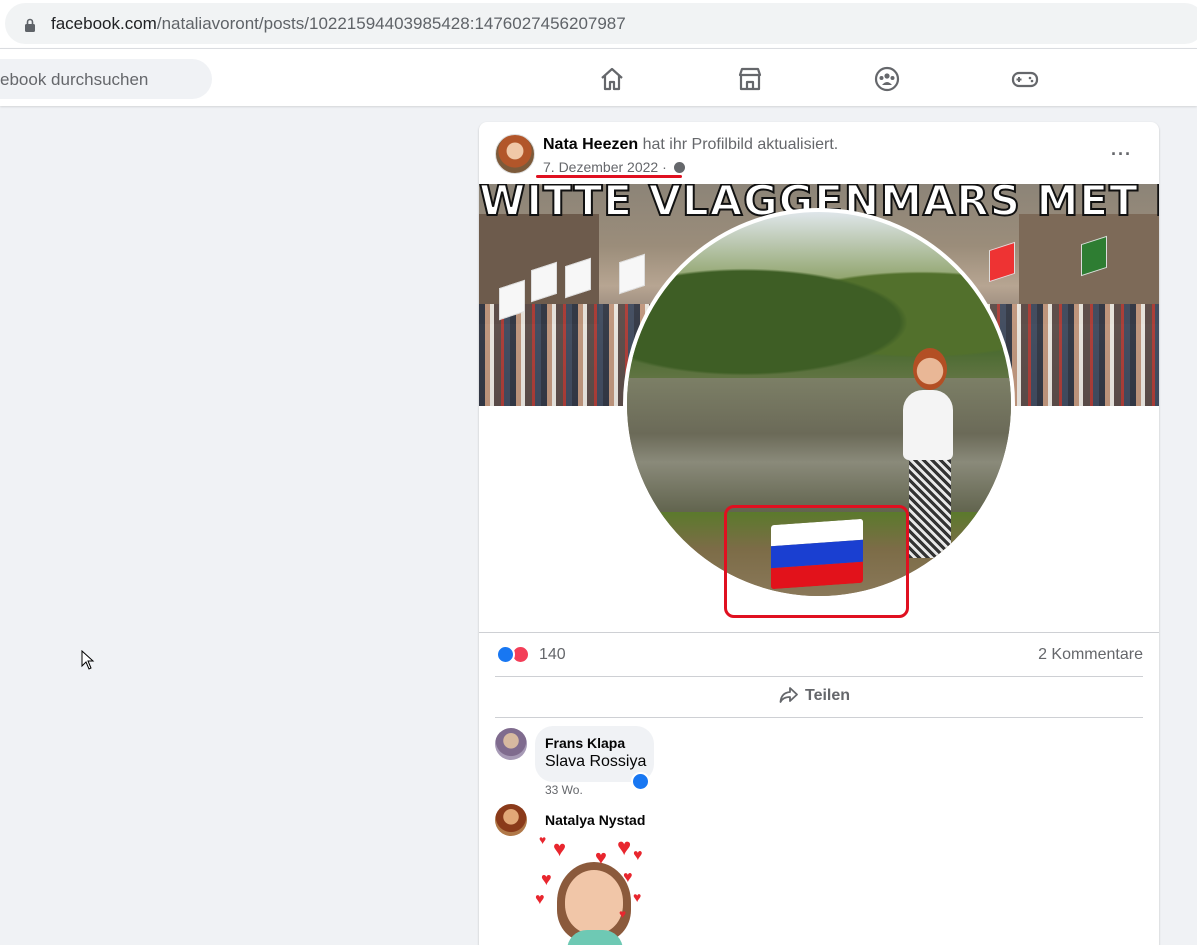 The width and height of the screenshot is (1197, 945). I want to click on hearts-avatar-sticker: ♥ ♥ ♥ ♥ ♥ ♥ ♥ ♥ ♥ ♥, so click(595, 889).